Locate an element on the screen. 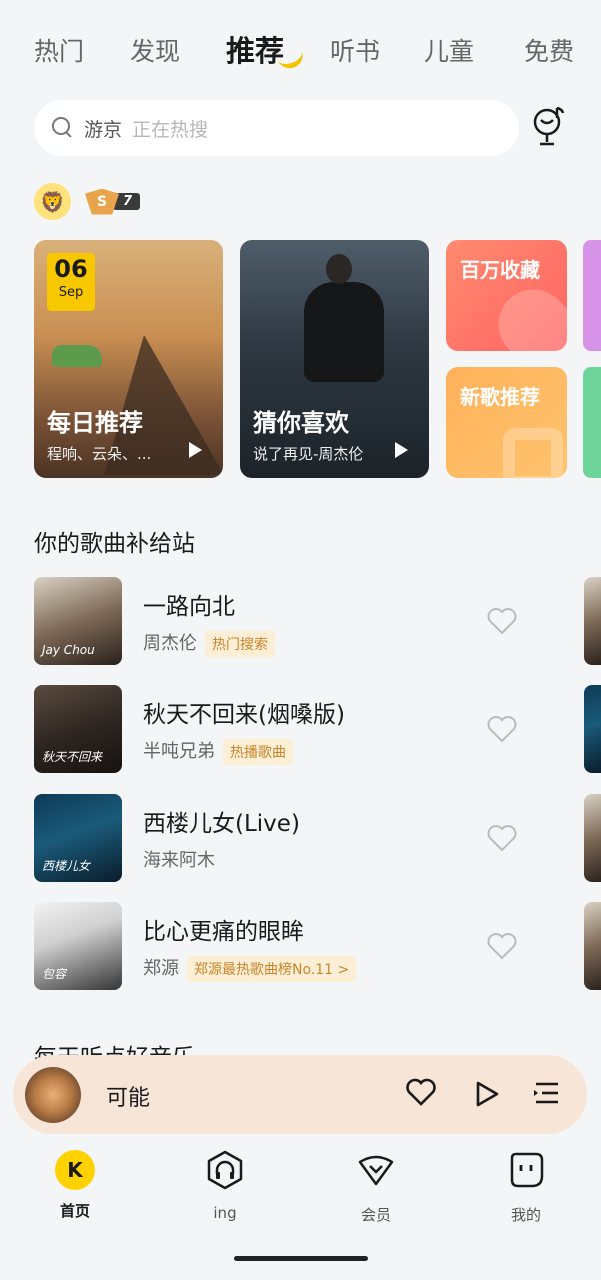  search-icon is located at coordinates (63, 128).